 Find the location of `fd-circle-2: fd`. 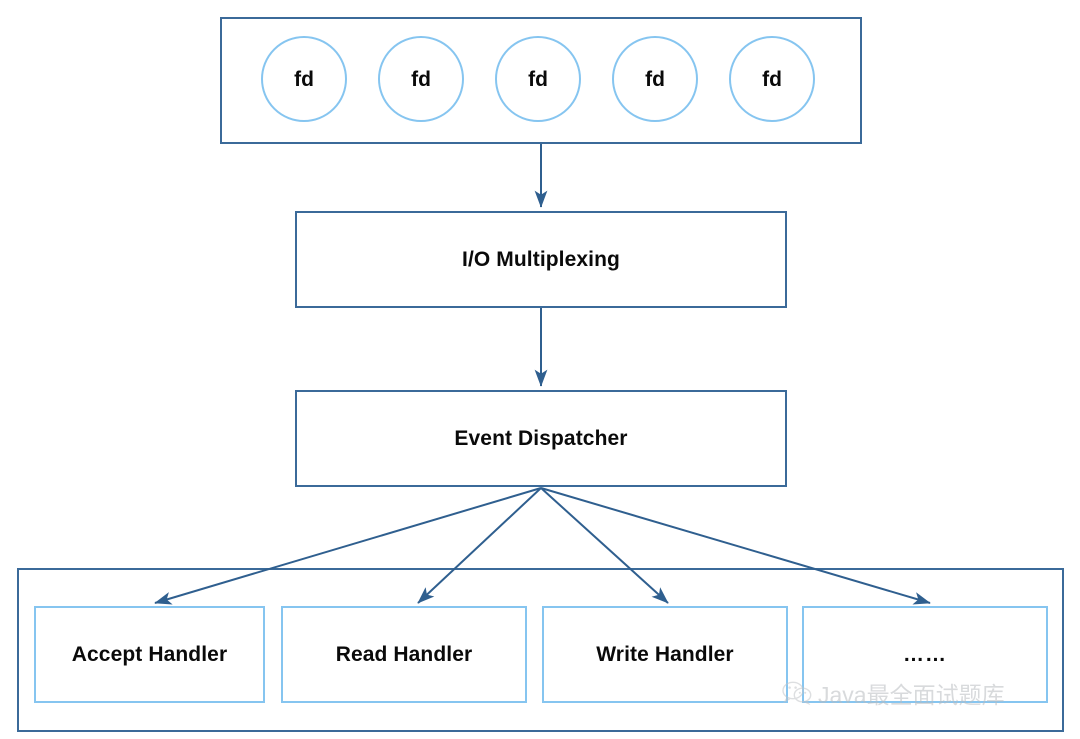

fd-circle-2: fd is located at coordinates (421, 79).